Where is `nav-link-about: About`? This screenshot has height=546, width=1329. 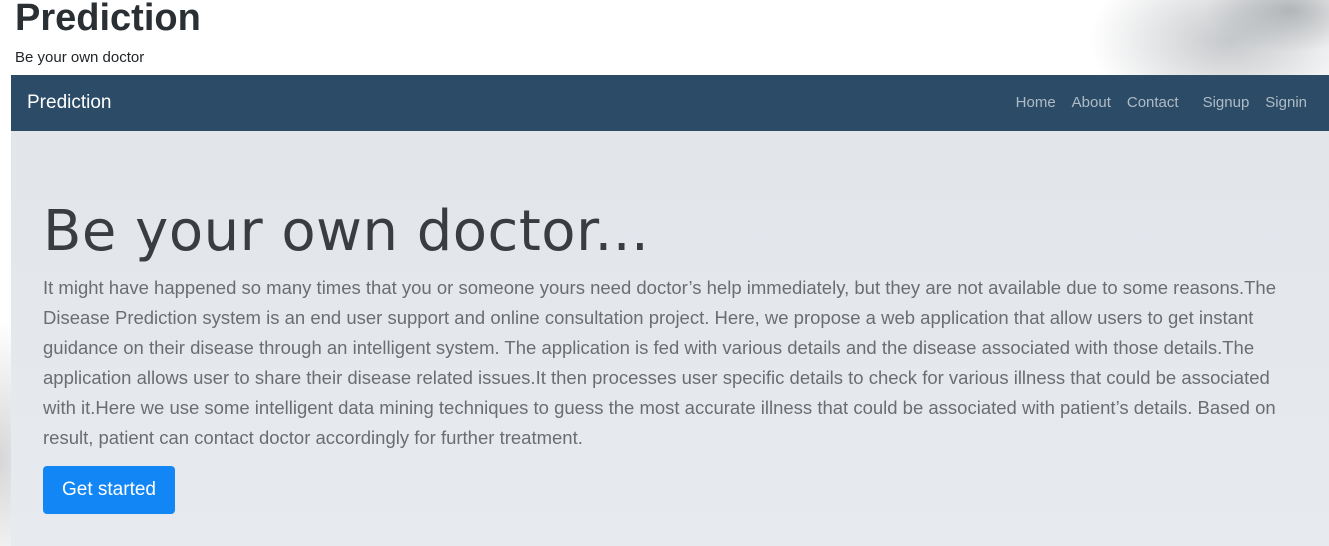
nav-link-about: About is located at coordinates (1091, 103).